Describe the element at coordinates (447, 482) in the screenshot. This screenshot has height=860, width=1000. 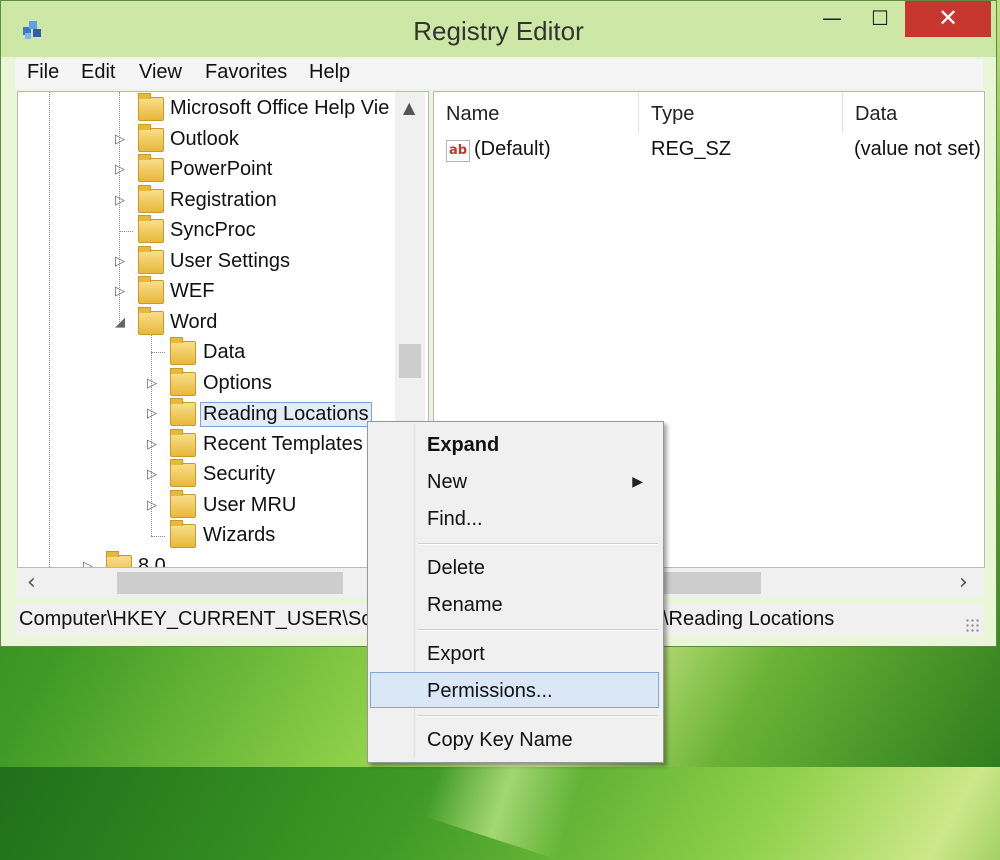
I see `menu-item-label: New` at that location.